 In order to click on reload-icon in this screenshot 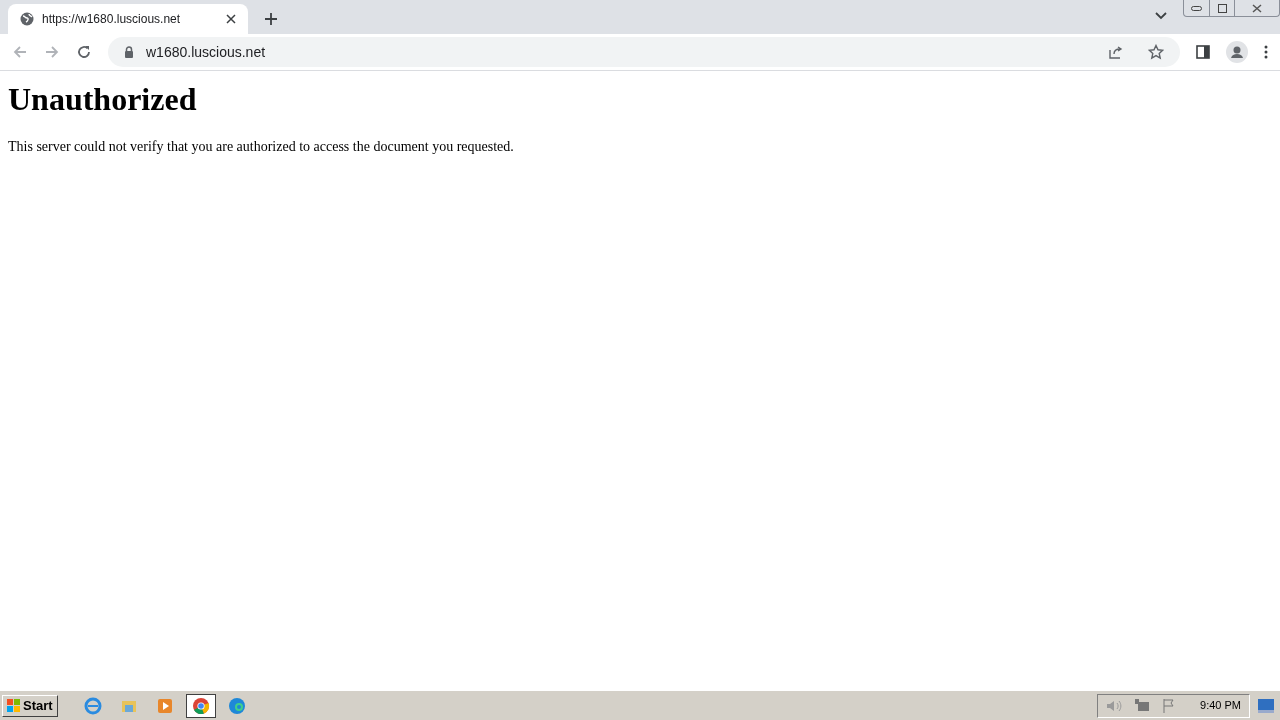, I will do `click(84, 52)`.